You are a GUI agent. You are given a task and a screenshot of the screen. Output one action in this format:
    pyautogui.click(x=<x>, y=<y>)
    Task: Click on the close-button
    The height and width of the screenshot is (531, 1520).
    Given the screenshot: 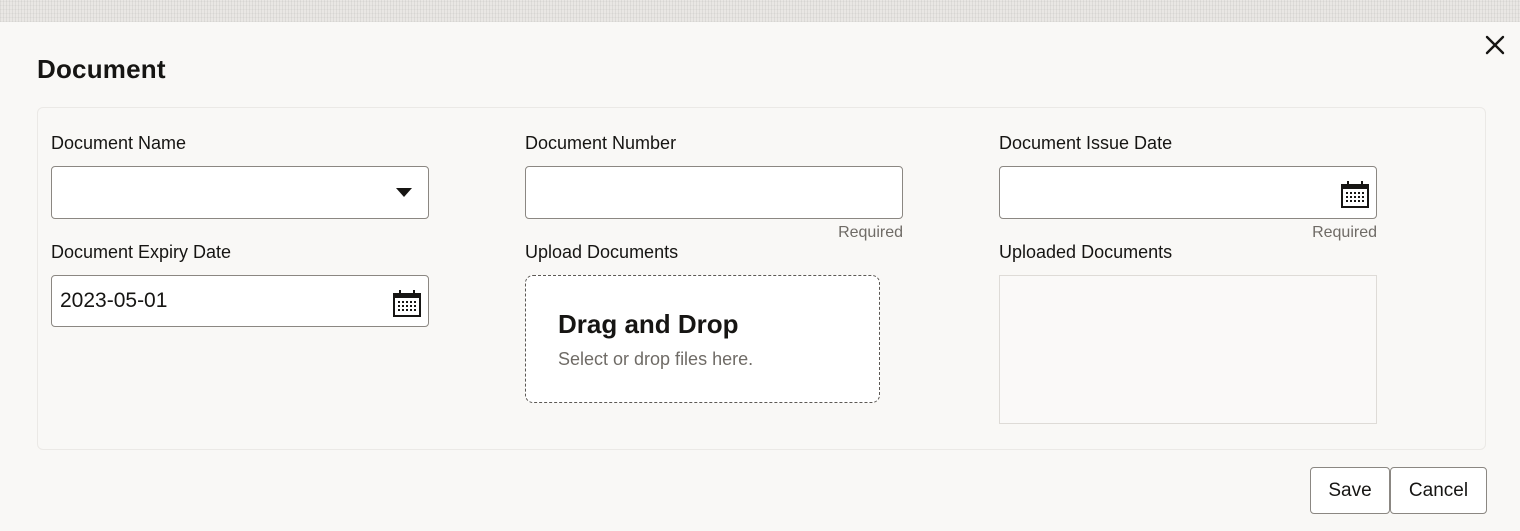 What is the action you would take?
    pyautogui.click(x=1495, y=45)
    